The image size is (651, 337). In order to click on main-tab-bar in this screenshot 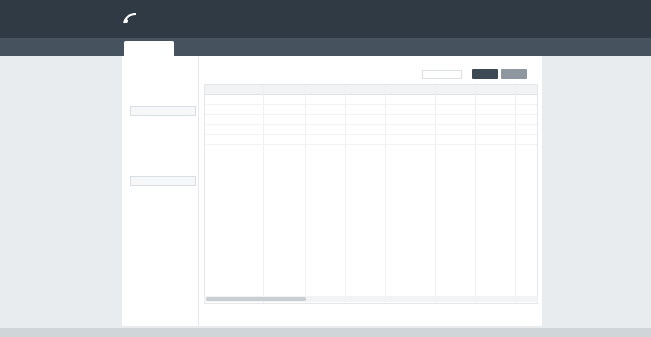, I will do `click(325, 47)`.